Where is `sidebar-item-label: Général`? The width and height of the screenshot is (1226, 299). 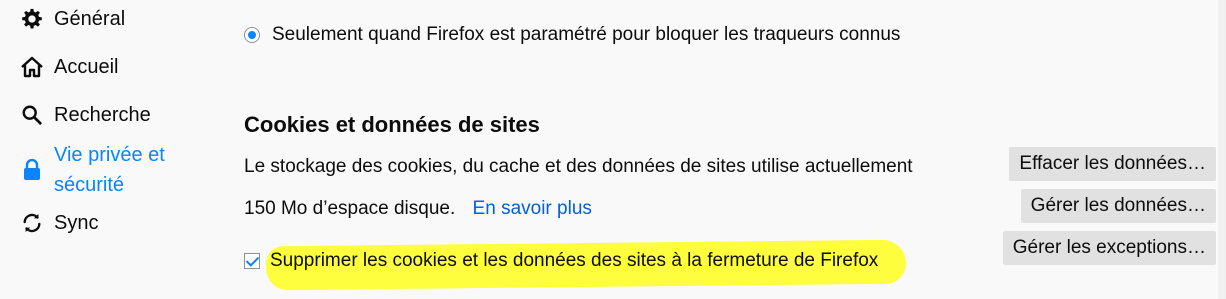 sidebar-item-label: Général is located at coordinates (90, 19).